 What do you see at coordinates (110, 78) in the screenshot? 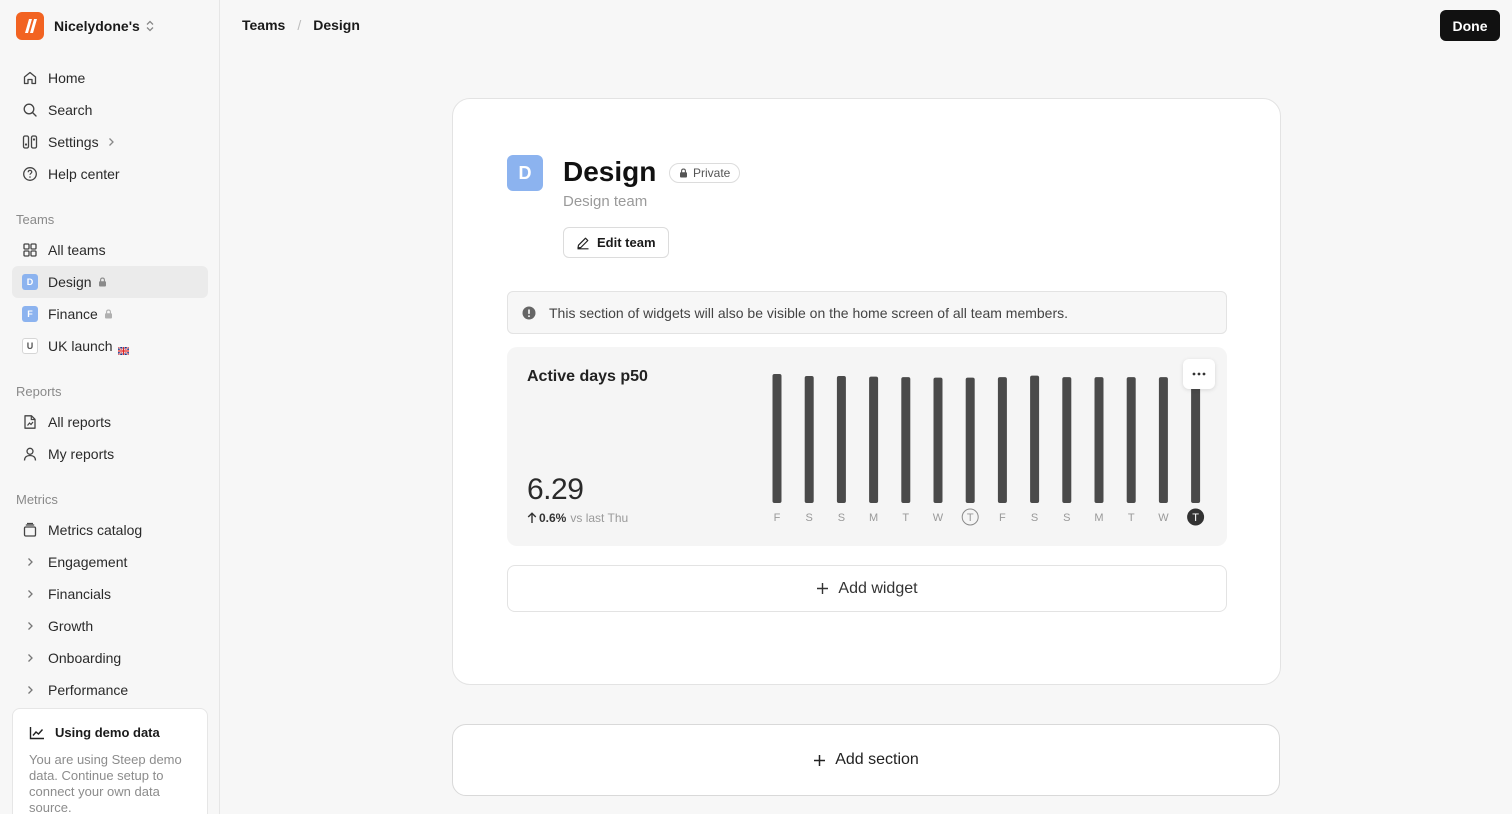
I see `nav-home: Home` at bounding box center [110, 78].